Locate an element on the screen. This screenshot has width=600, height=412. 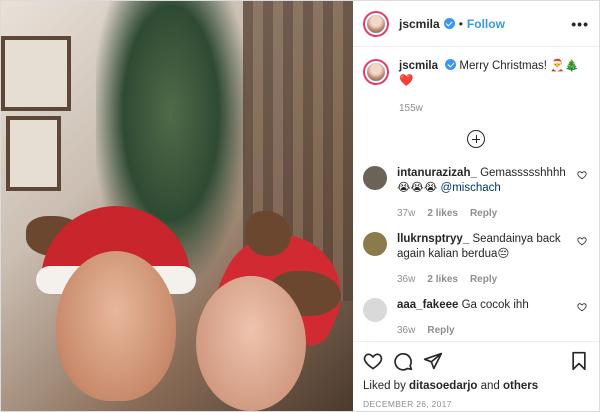
comment-icon is located at coordinates (403, 361).